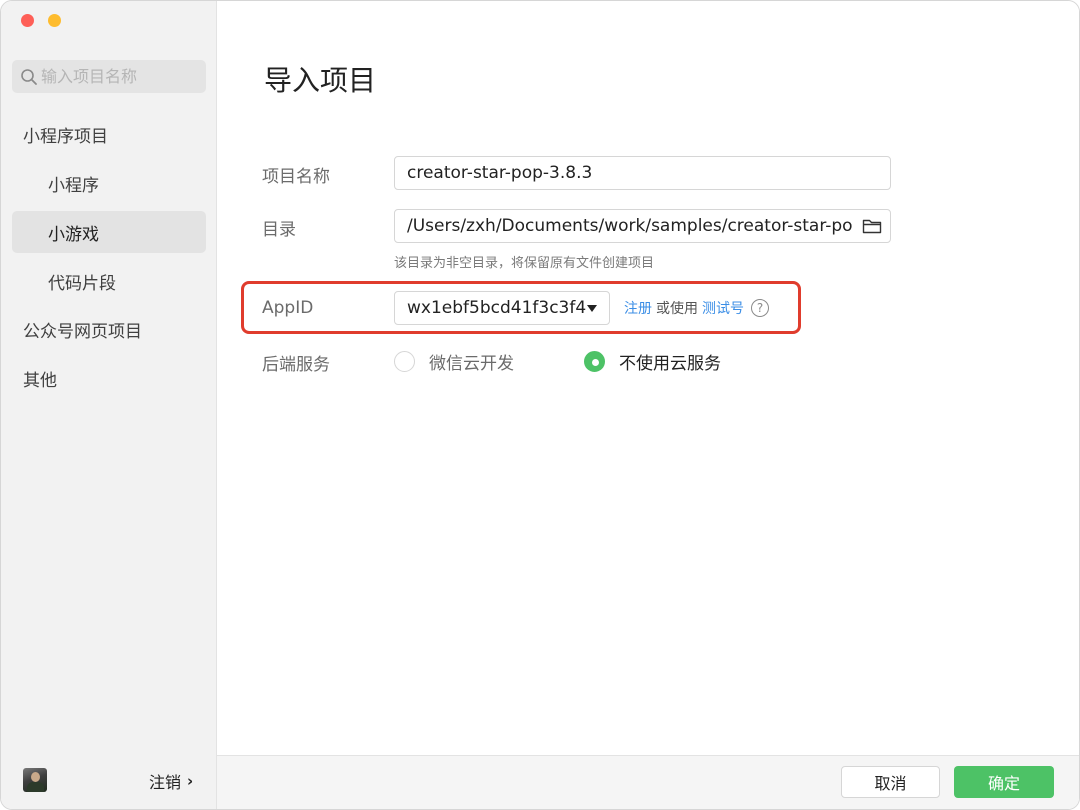 Image resolution: width=1080 pixels, height=810 pixels. I want to click on appid-select: wx1ebf5bcd41f3c3f4, so click(502, 308).